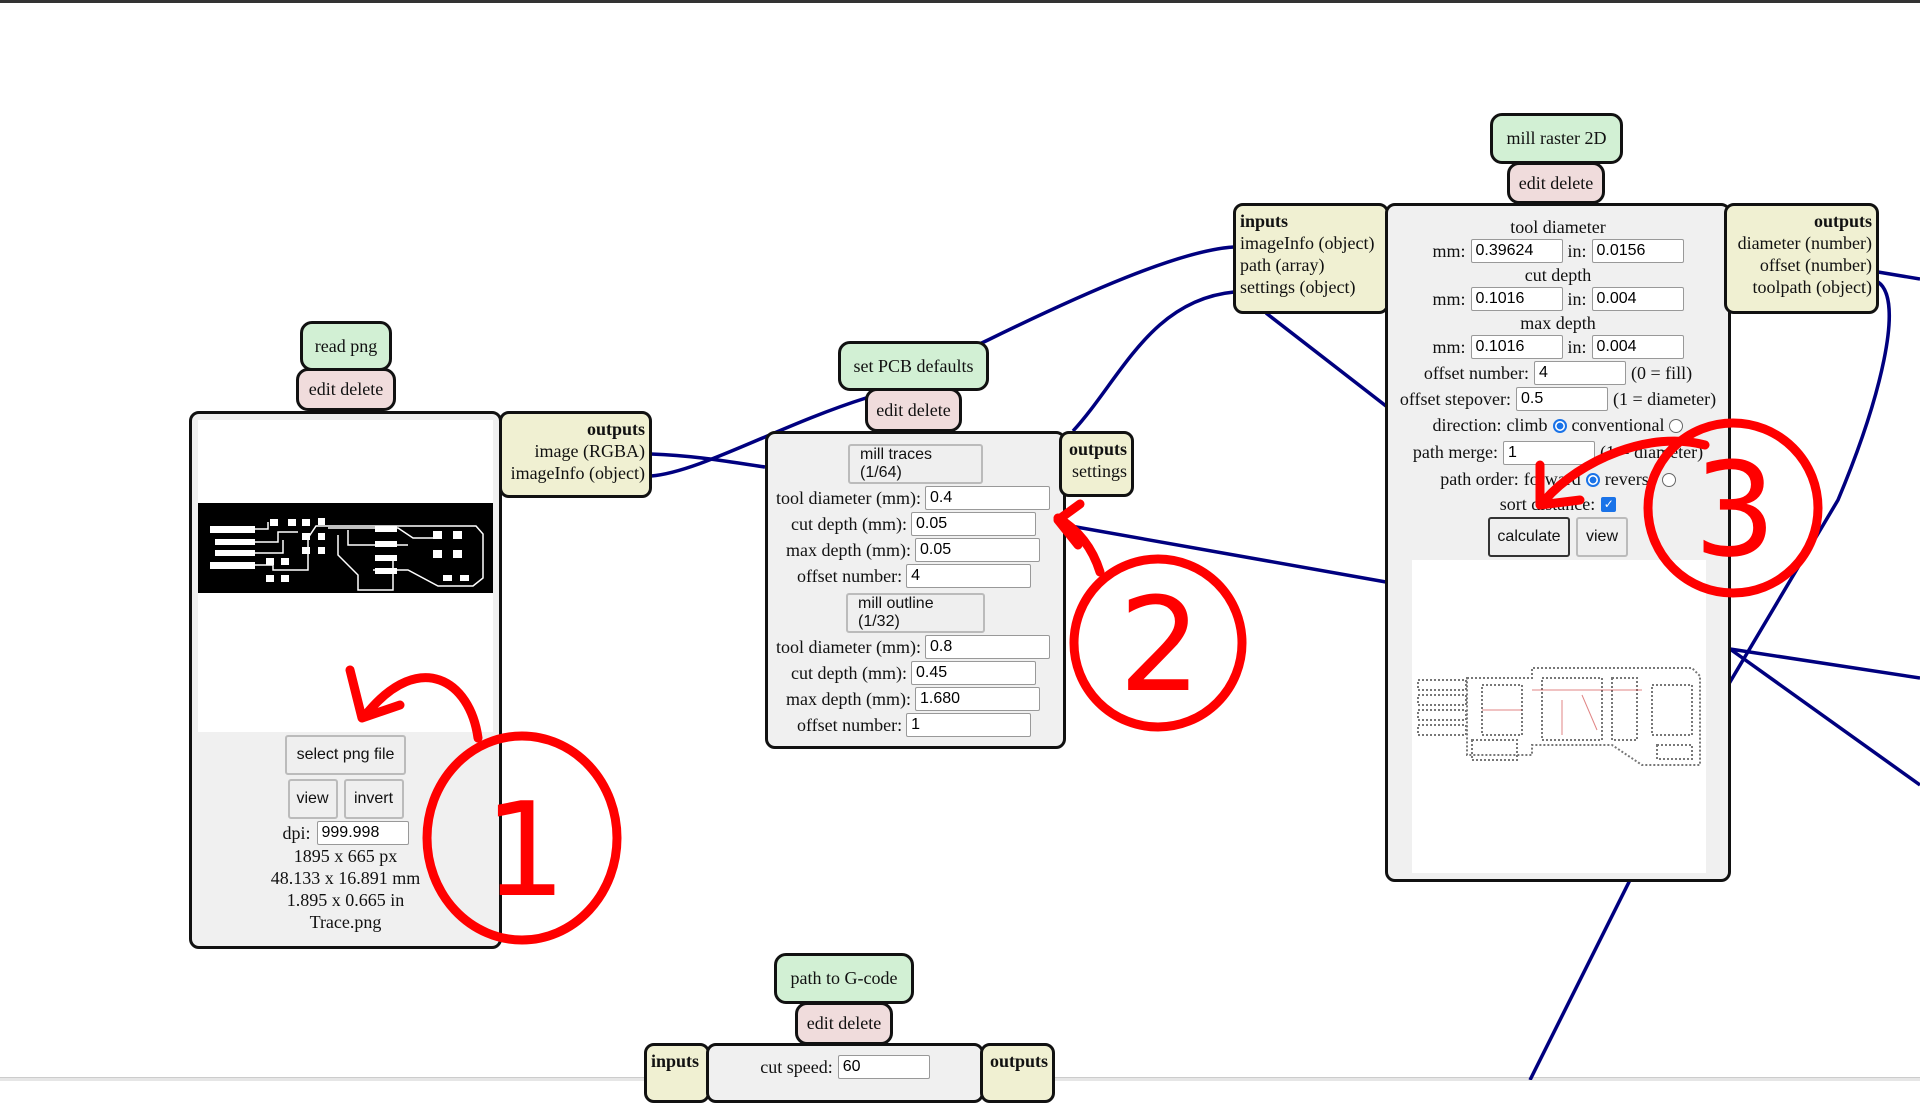  Describe the element at coordinates (987, 647) in the screenshot. I see `outline-tool-diameter-input` at that location.